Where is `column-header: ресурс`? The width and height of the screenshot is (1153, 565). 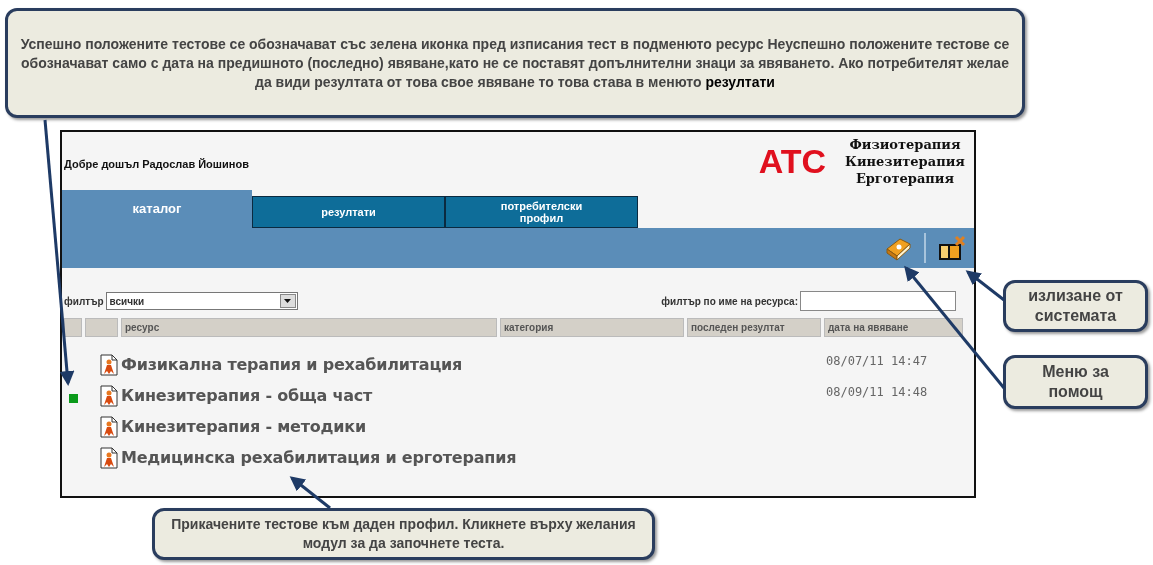 column-header: ресурс is located at coordinates (309, 327).